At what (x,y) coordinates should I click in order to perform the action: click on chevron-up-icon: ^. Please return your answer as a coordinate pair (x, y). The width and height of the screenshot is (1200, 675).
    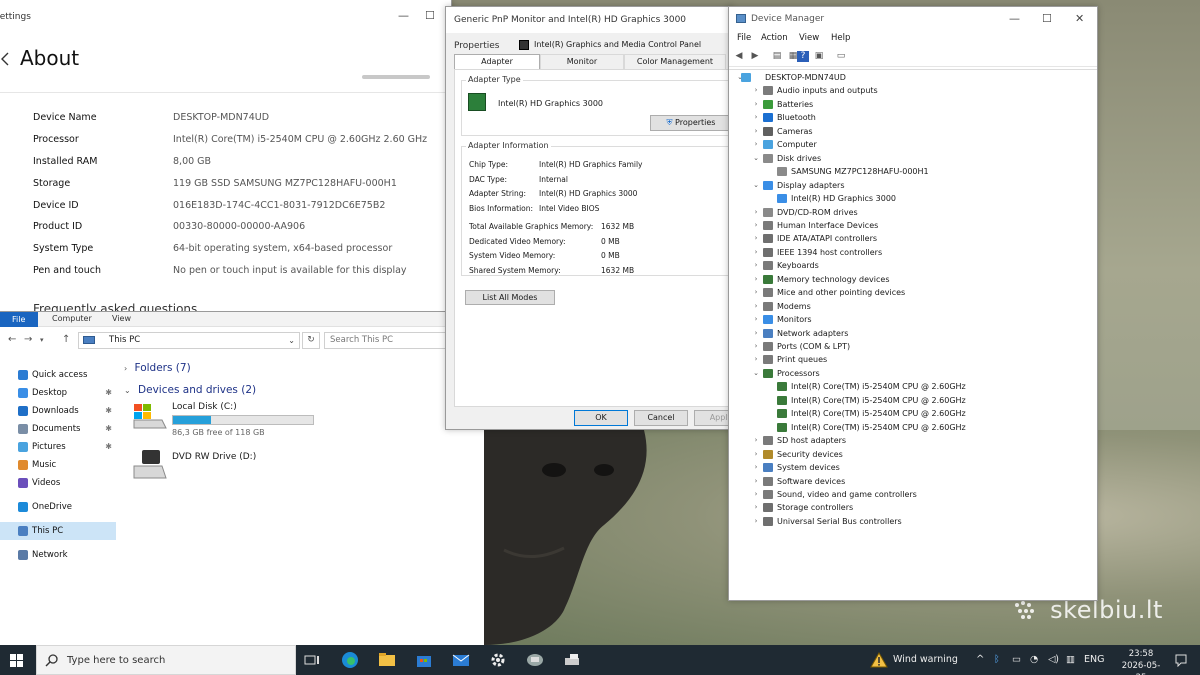
    Looking at the image, I should click on (980, 660).